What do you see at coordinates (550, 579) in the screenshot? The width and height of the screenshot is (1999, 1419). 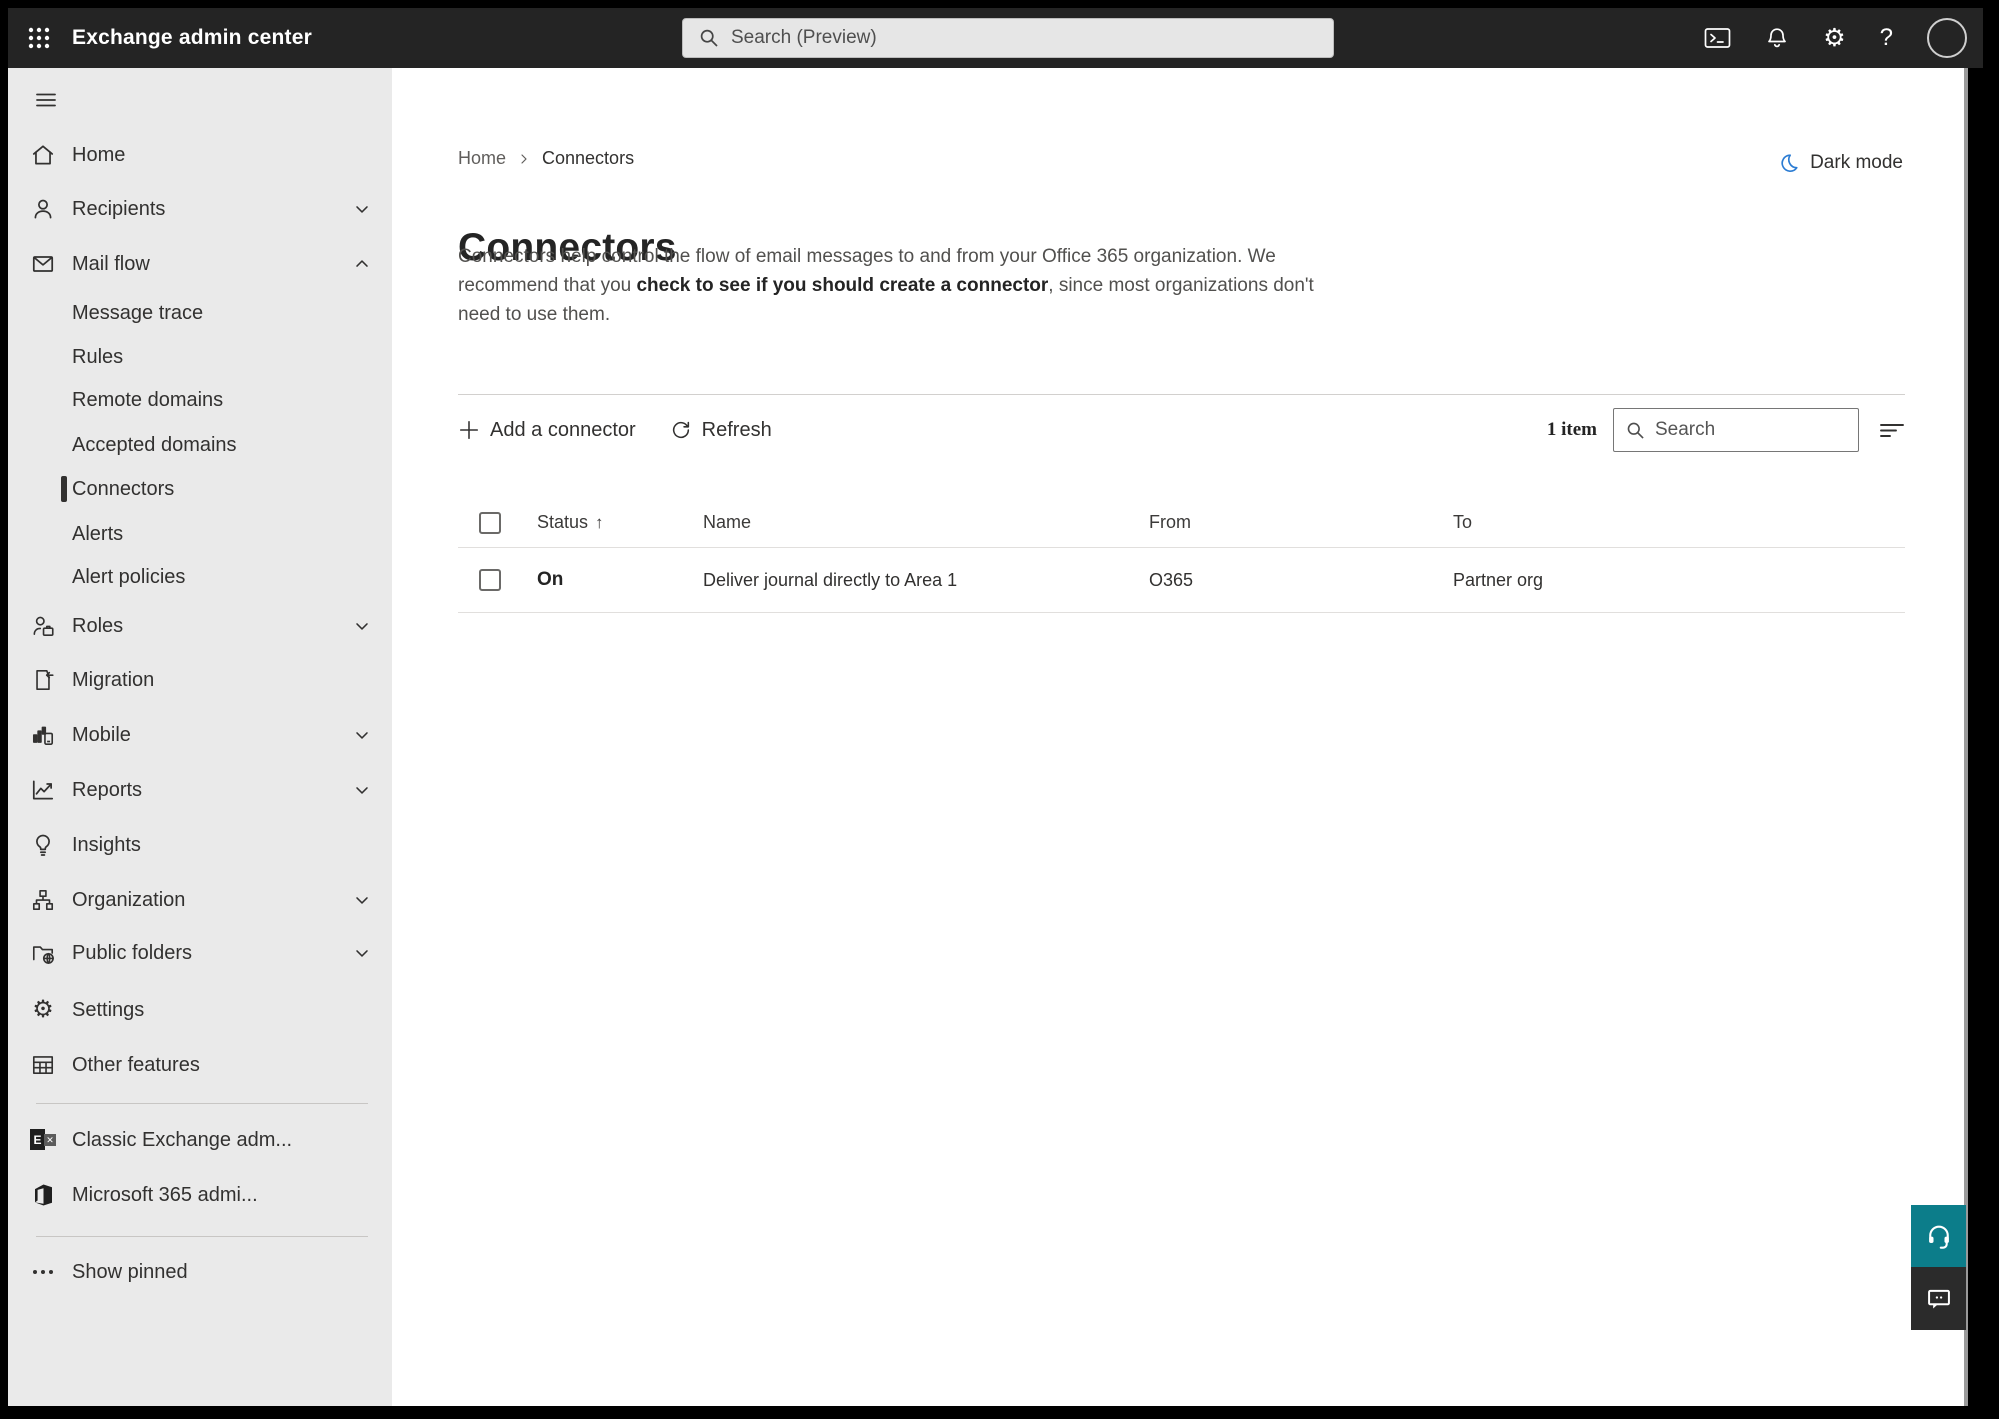 I see `row-status-cell: On` at bounding box center [550, 579].